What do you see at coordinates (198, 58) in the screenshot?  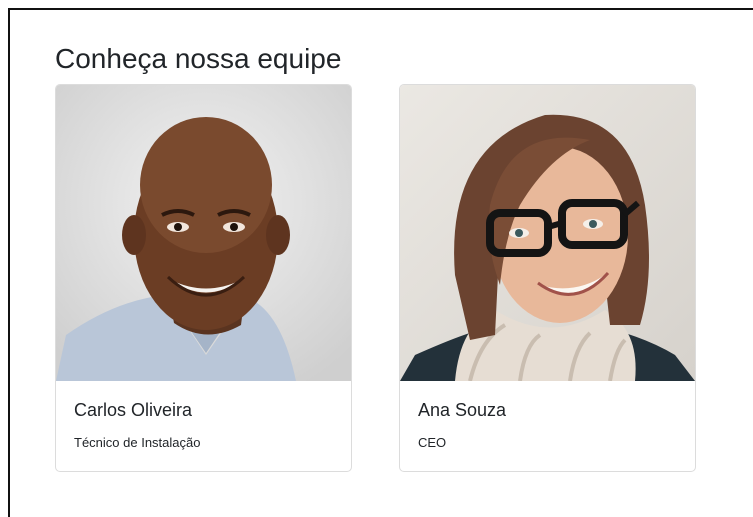 I see `section-title: Conheça nossa equipe` at bounding box center [198, 58].